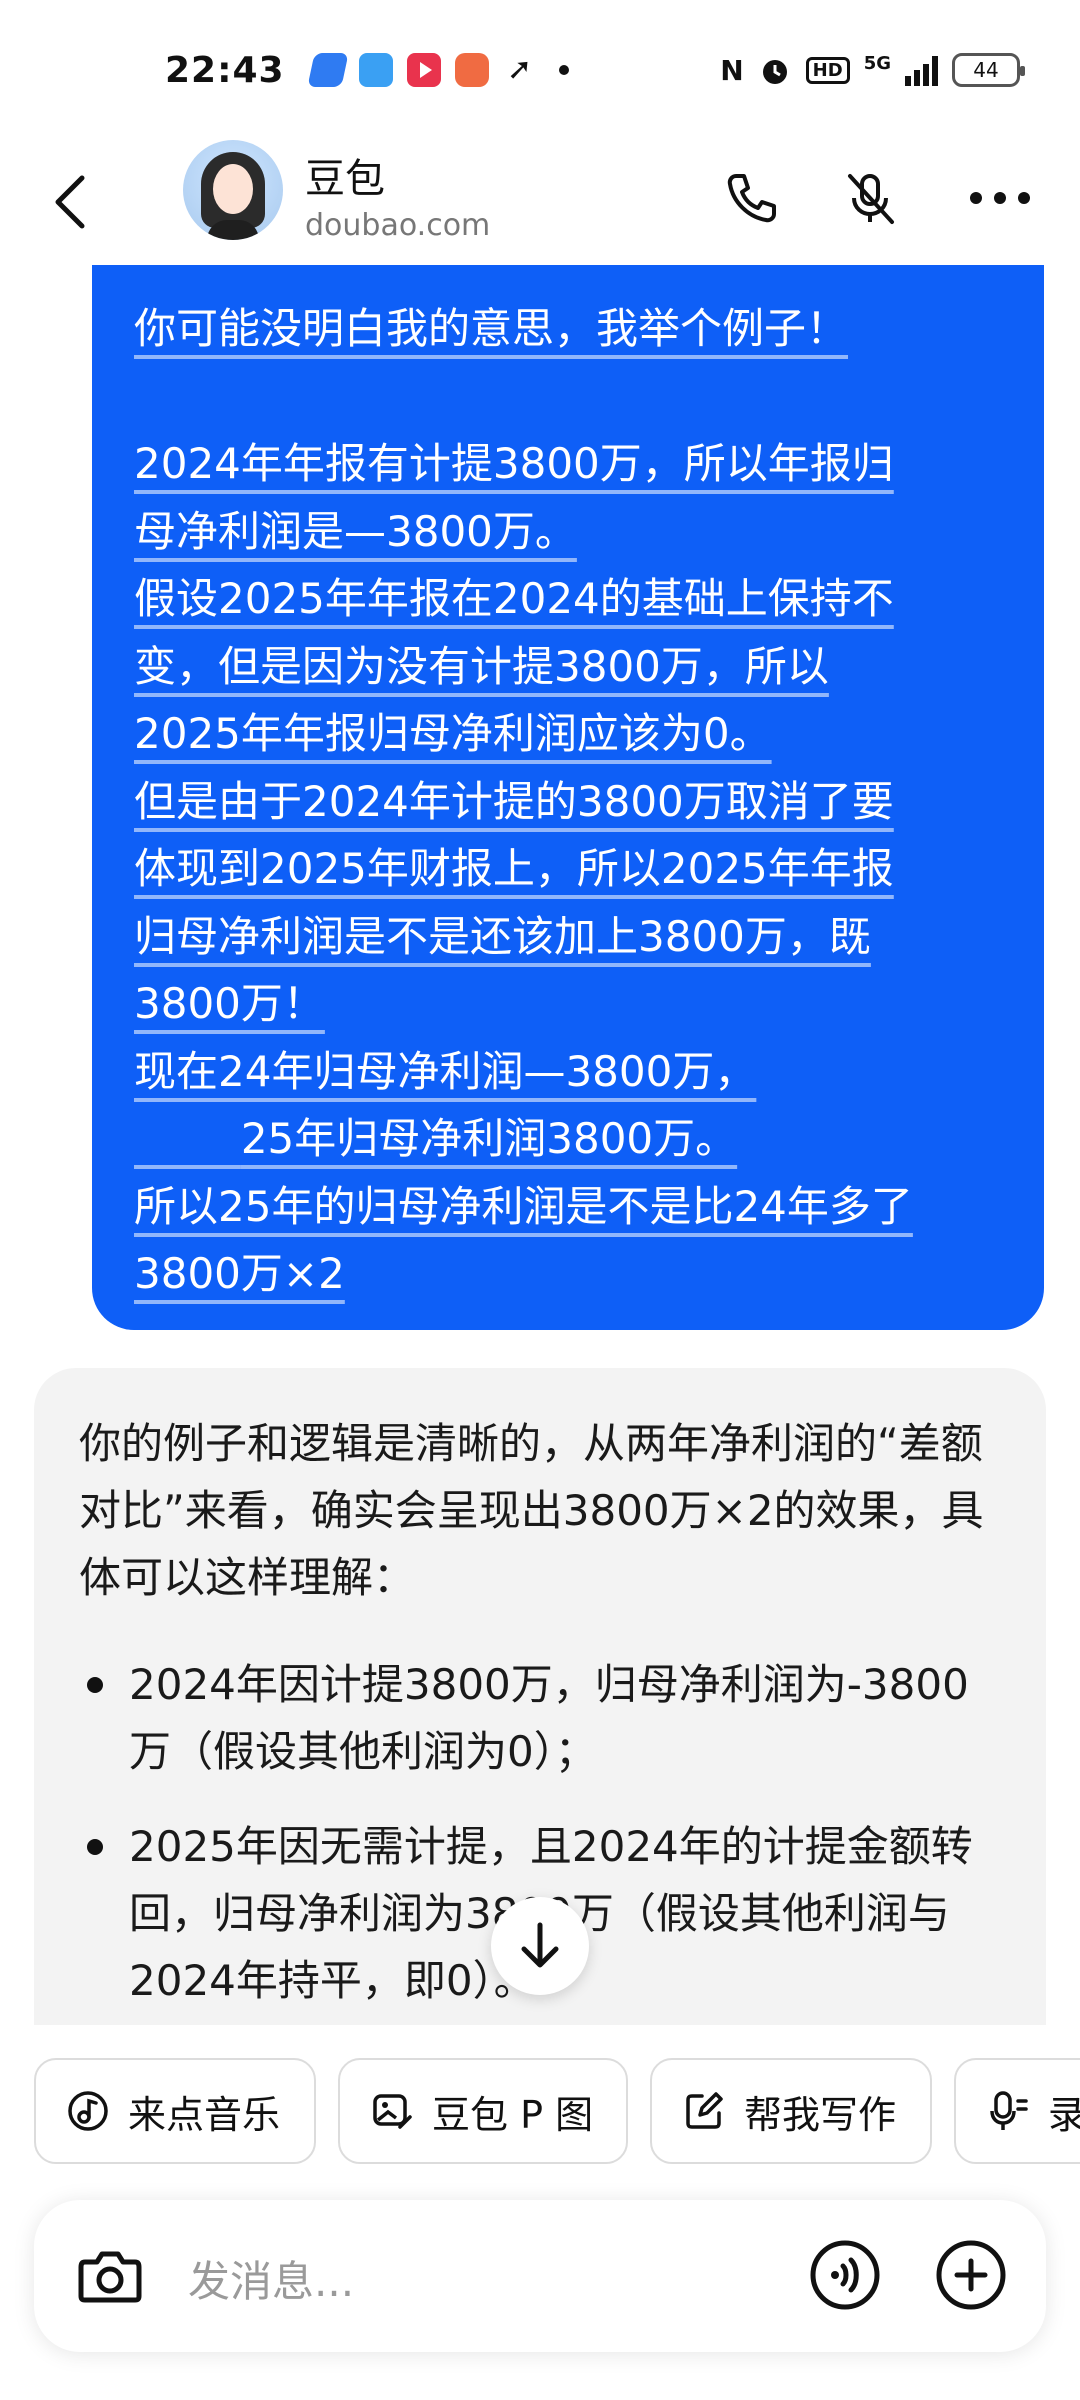  I want to click on camera-button, so click(110, 2276).